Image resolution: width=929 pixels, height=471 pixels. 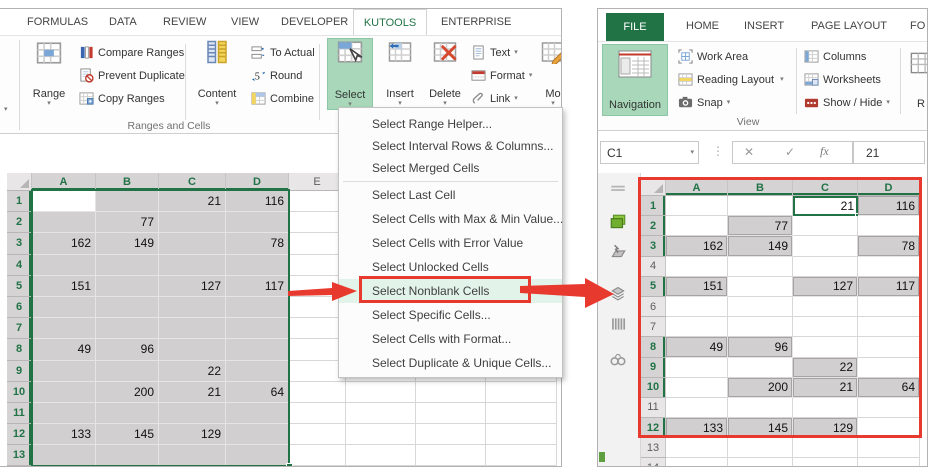 I want to click on cell-G10, so click(x=451, y=392).